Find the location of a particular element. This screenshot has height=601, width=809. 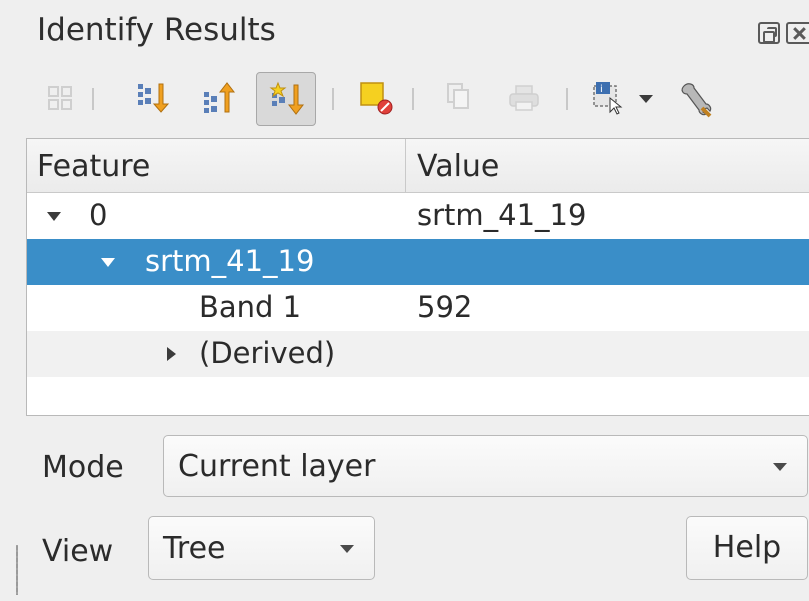

feature-cell: (Derived) is located at coordinates (267, 353).